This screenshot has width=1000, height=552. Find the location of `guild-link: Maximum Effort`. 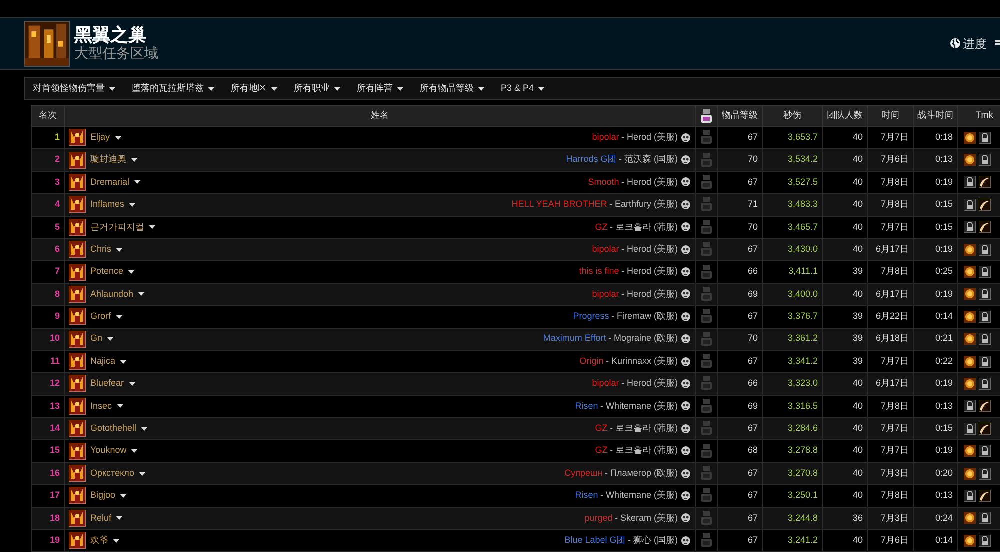

guild-link: Maximum Effort is located at coordinates (574, 338).